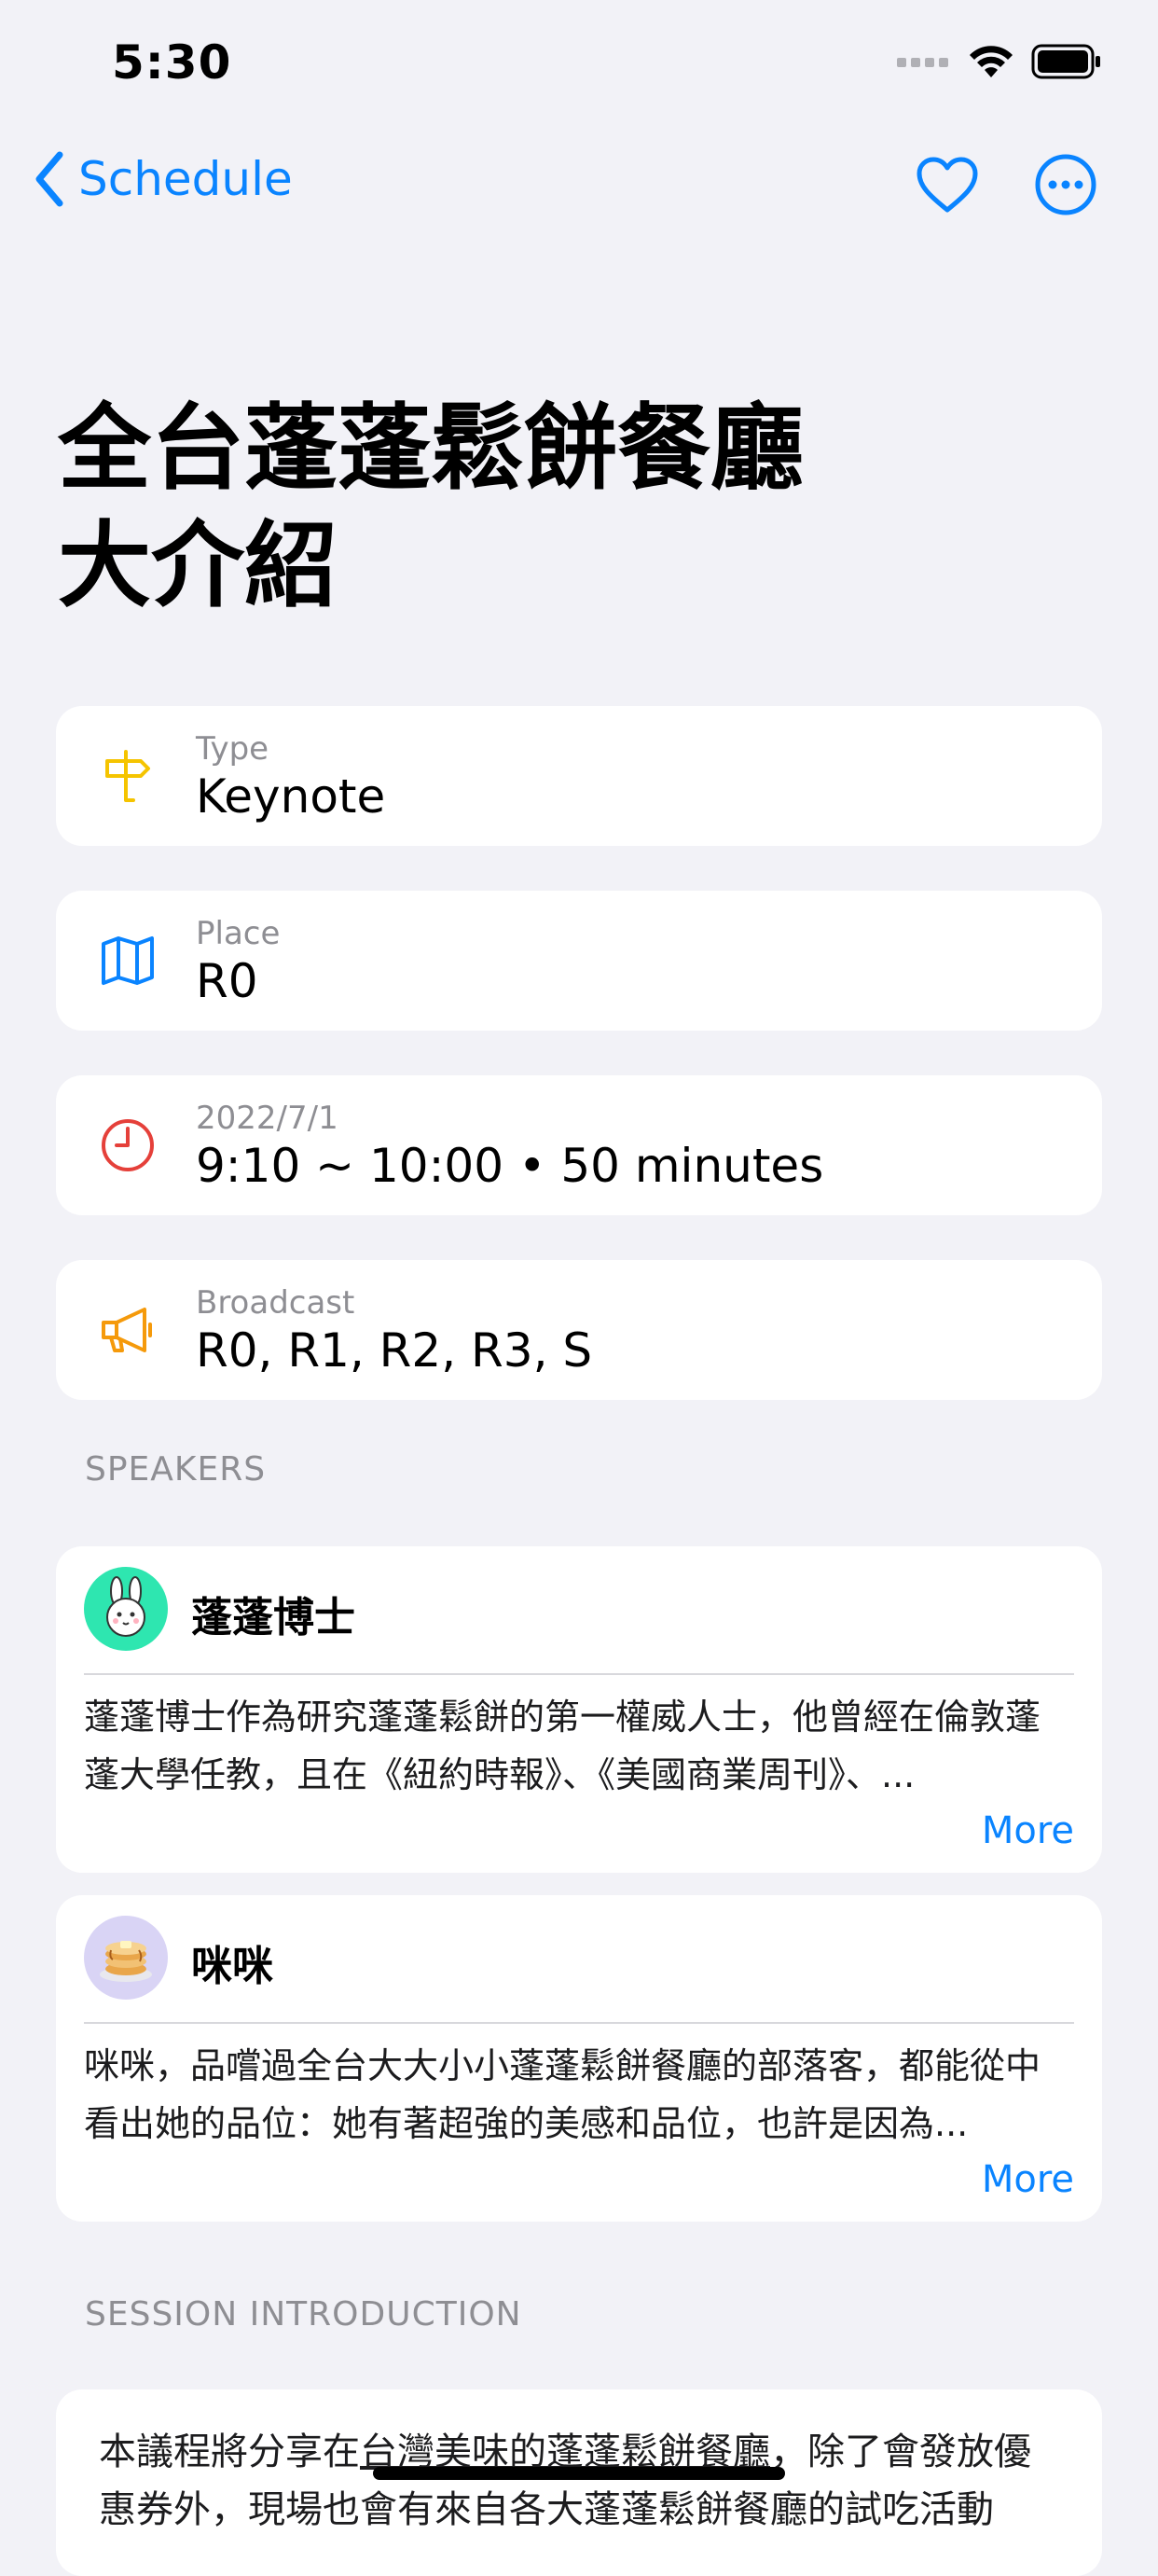 Image resolution: width=1158 pixels, height=2576 pixels. Describe the element at coordinates (395, 1350) in the screenshot. I see `broadcast-value: R0, R1, R2, R3, S` at that location.